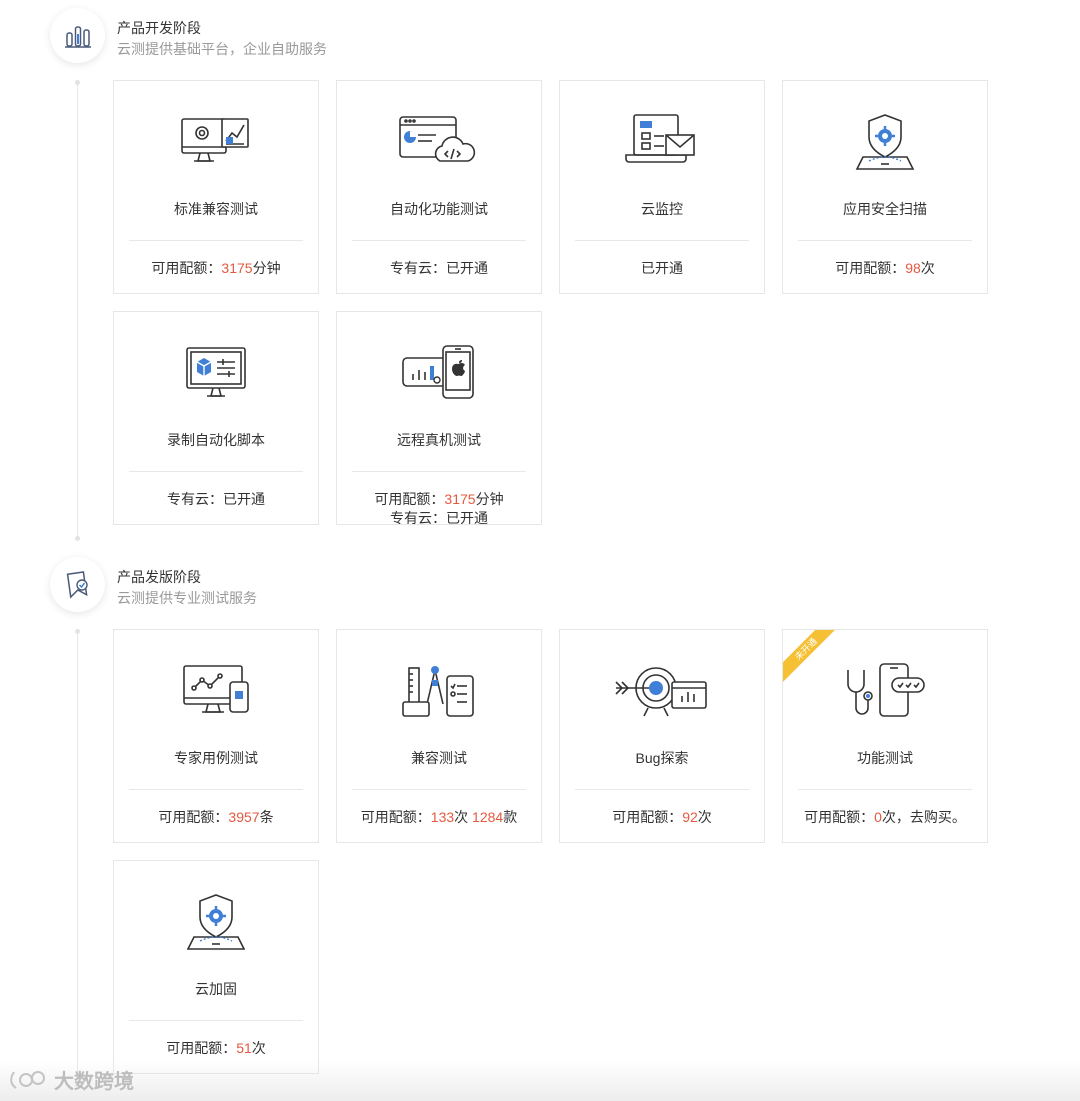 The height and width of the screenshot is (1101, 1080). Describe the element at coordinates (27, 1079) in the screenshot. I see `watermark-logo-icon` at that location.